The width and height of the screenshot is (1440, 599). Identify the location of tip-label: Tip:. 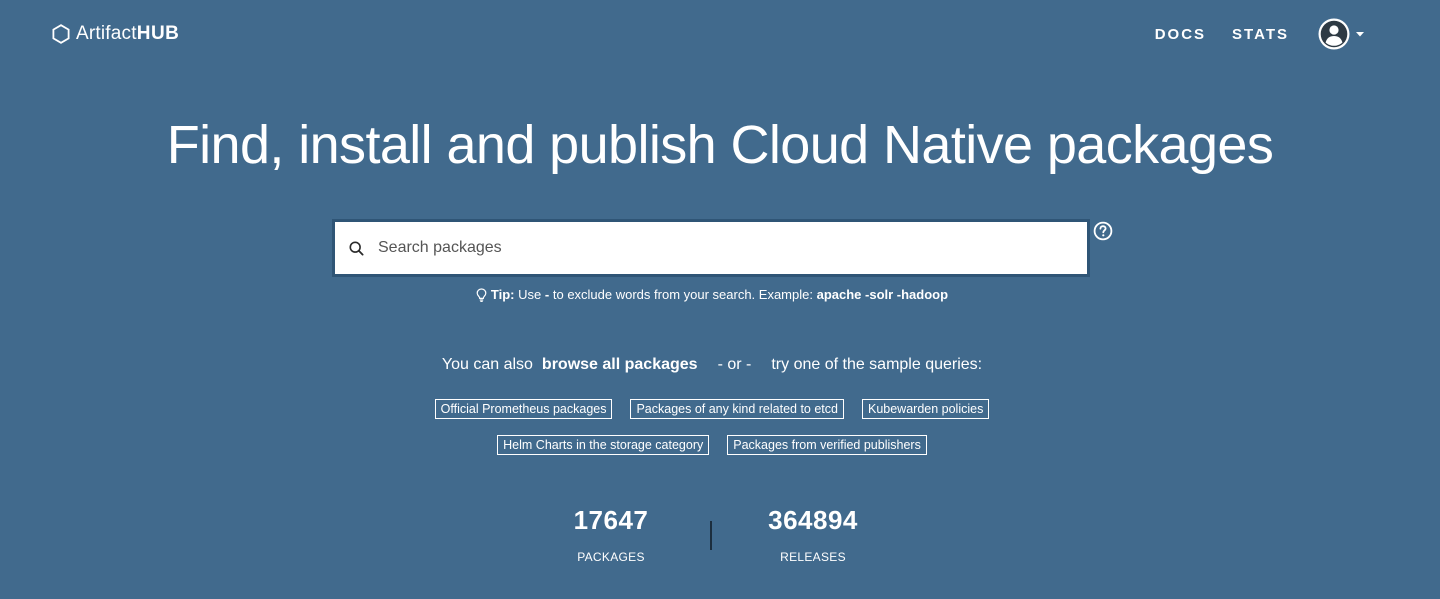
(502, 294).